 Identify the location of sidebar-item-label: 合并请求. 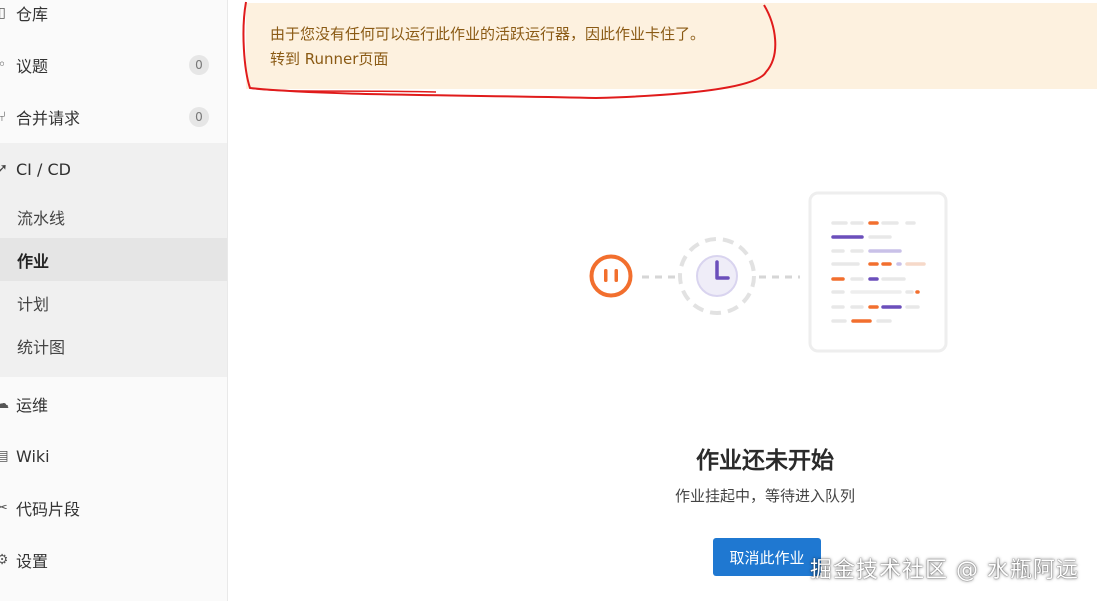
(48, 118).